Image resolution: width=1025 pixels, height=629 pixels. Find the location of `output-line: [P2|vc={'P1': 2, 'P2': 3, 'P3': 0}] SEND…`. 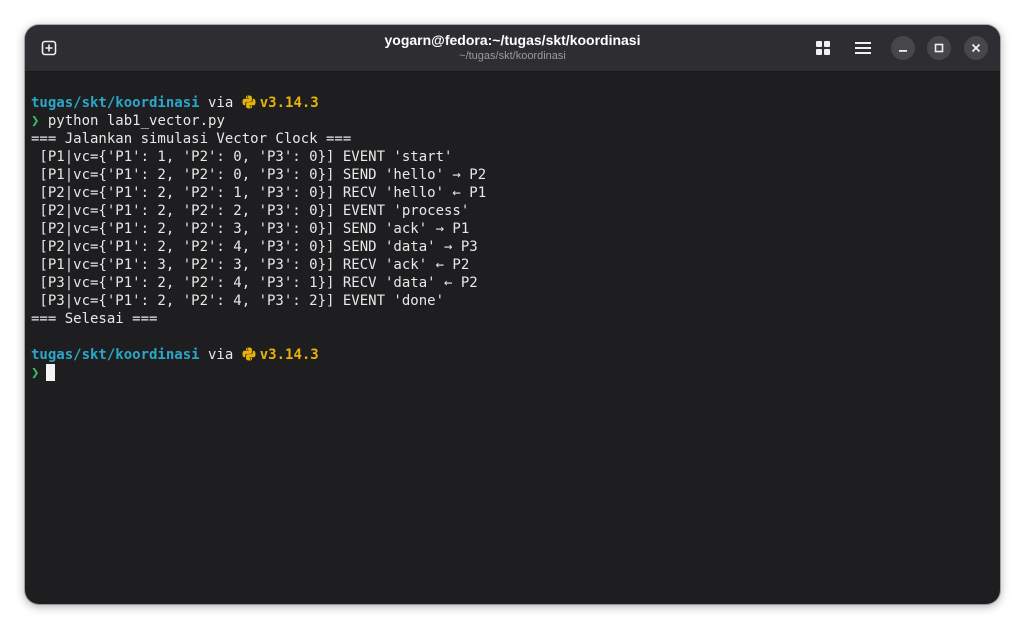

output-line: [P2|vc={'P1': 2, 'P2': 3, 'P3': 0}] SEND… is located at coordinates (250, 229).